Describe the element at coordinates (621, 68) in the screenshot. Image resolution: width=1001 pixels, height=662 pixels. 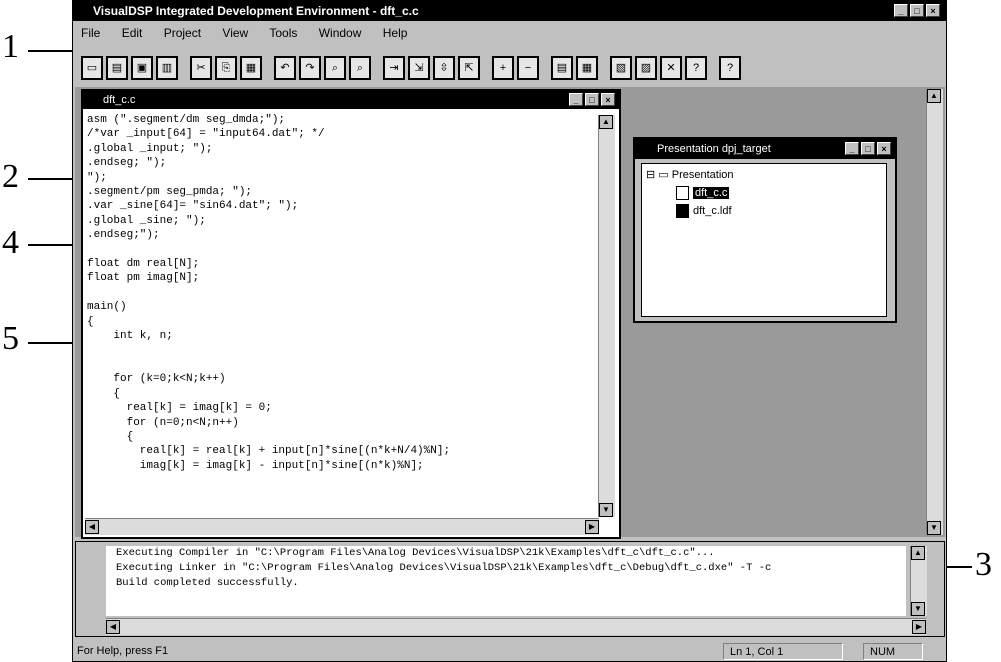
I see `compile-icon: ▧` at that location.